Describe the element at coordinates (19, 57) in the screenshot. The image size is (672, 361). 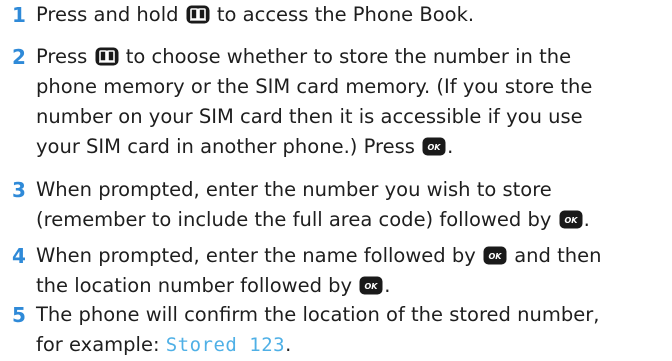
I see `step-number: 2` at that location.